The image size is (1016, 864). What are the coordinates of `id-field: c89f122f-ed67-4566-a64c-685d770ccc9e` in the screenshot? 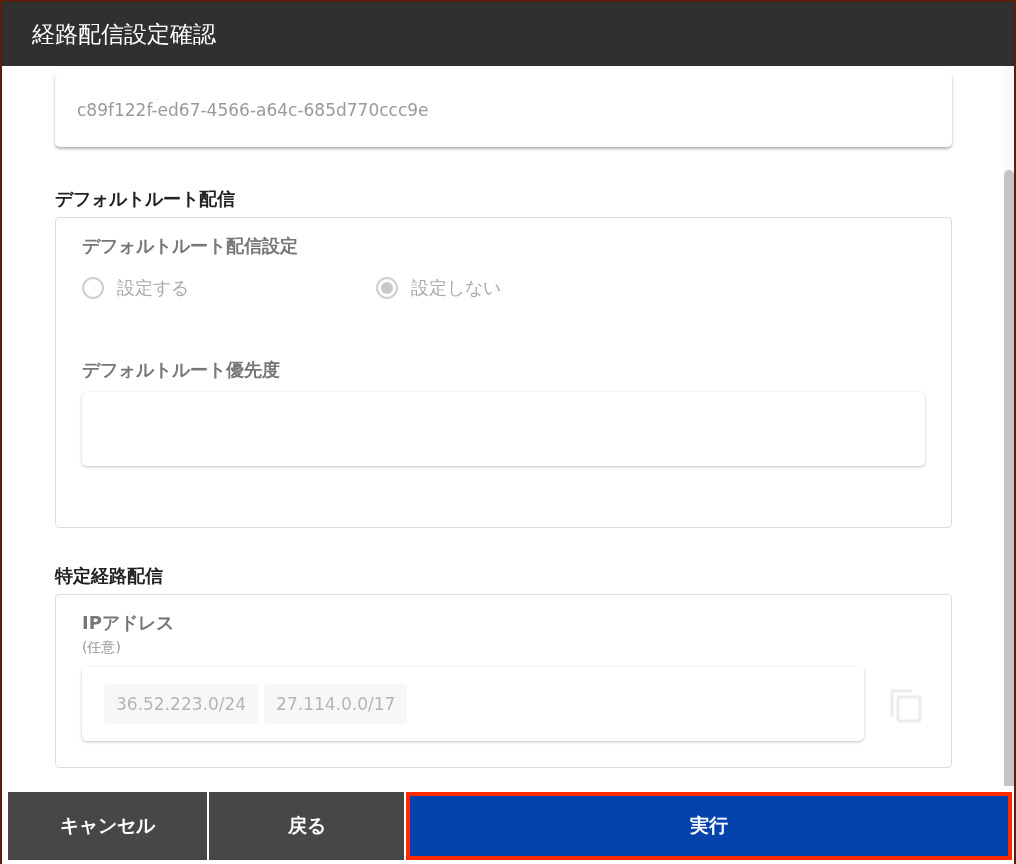 It's located at (503, 109).